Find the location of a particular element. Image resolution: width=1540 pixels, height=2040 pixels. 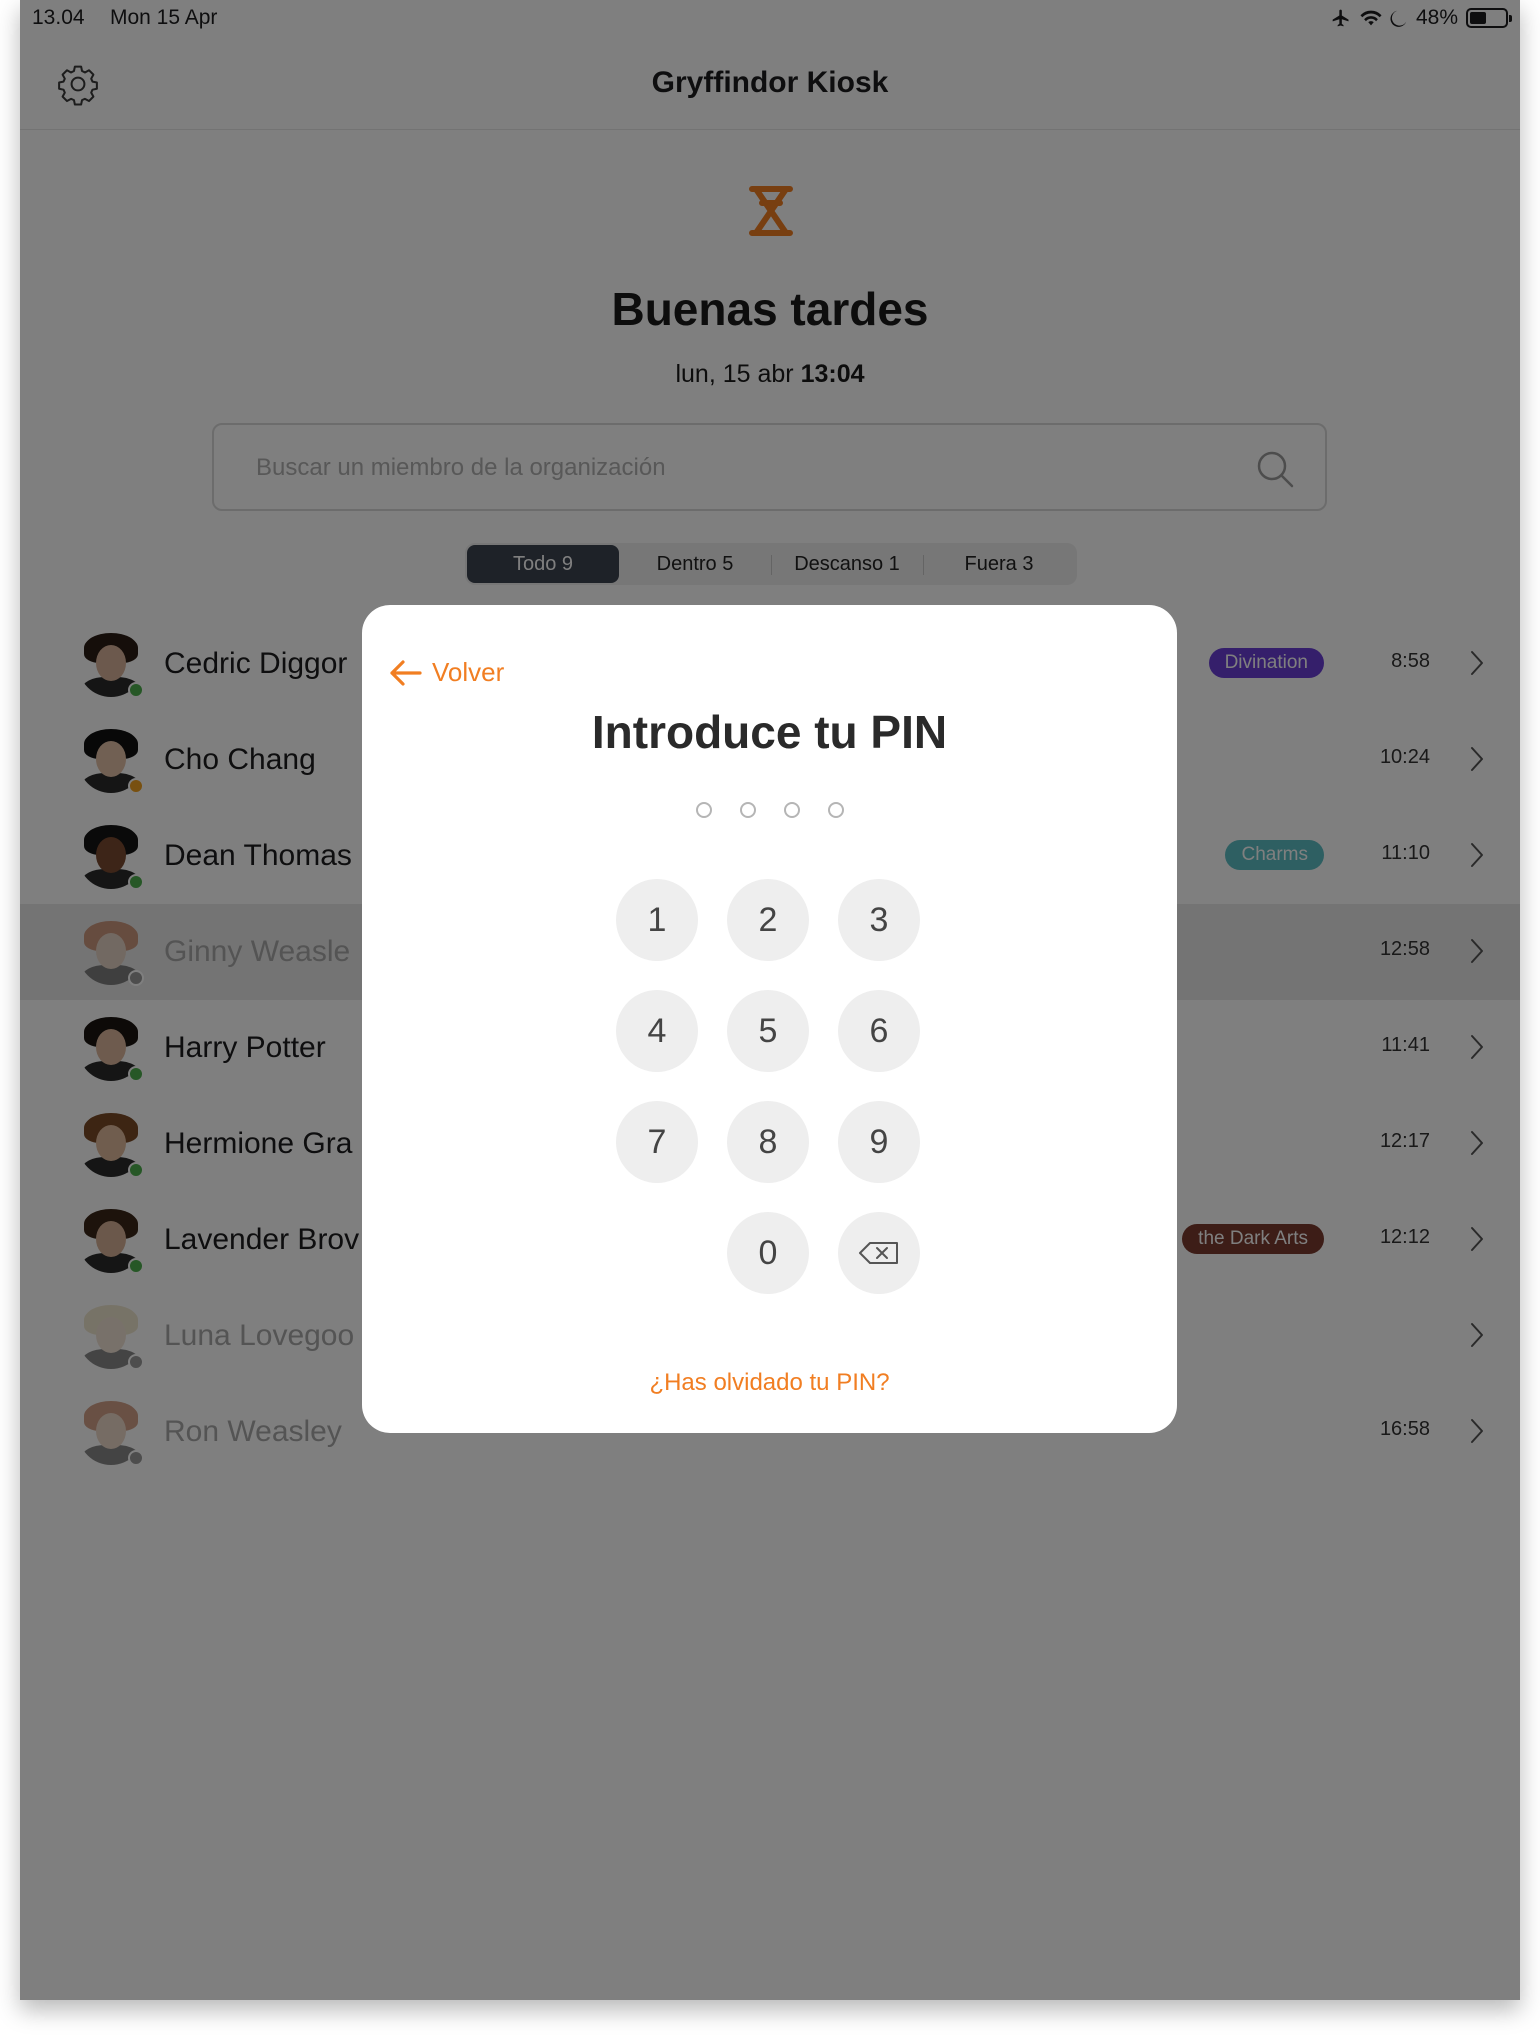

arrow-left-icon is located at coordinates (406, 672).